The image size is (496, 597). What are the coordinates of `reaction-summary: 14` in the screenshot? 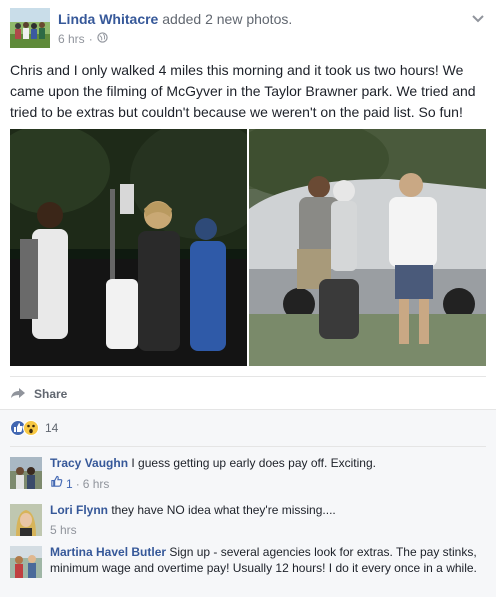 It's located at (34, 428).